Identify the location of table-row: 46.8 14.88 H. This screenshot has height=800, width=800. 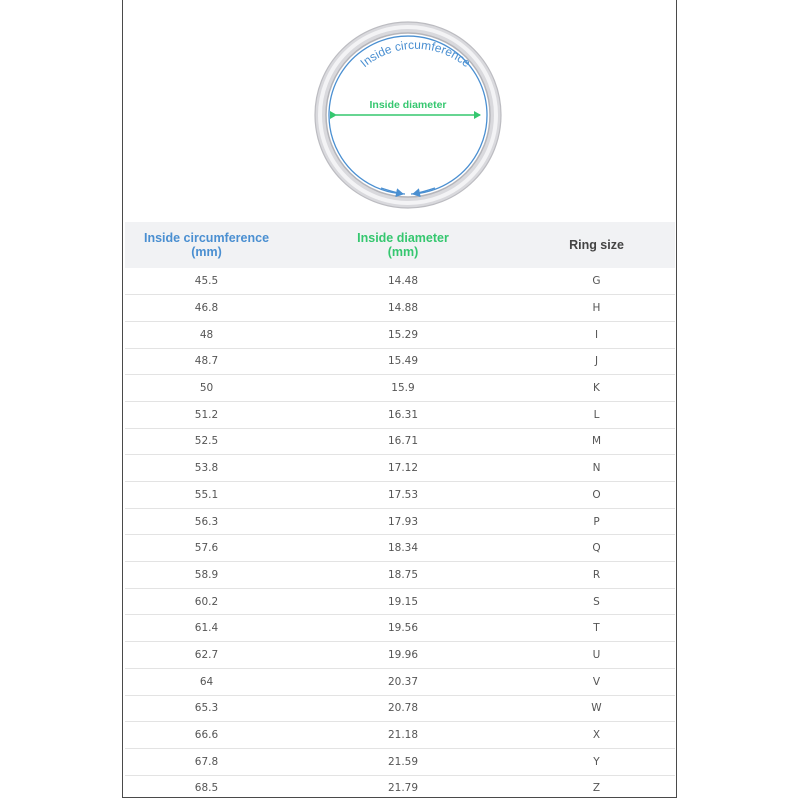
(400, 308).